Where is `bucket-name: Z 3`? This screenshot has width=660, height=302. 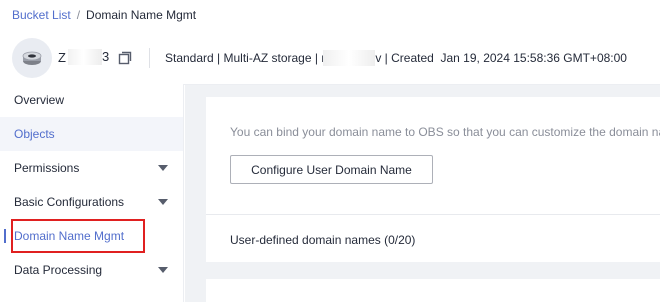 bucket-name: Z 3 is located at coordinates (84, 57).